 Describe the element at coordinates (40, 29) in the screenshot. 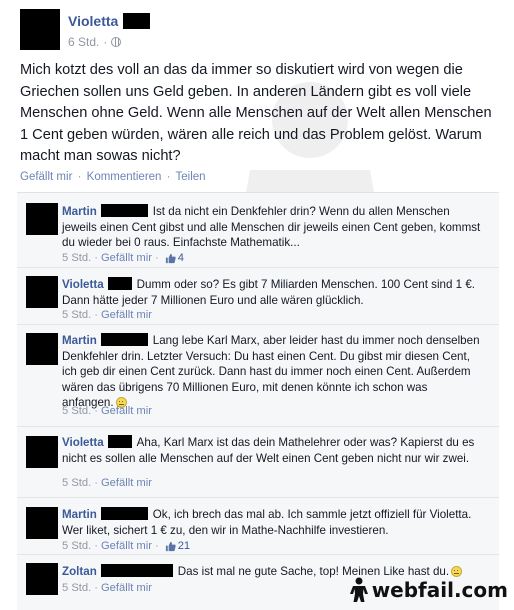

I see `post-author-avatar` at that location.